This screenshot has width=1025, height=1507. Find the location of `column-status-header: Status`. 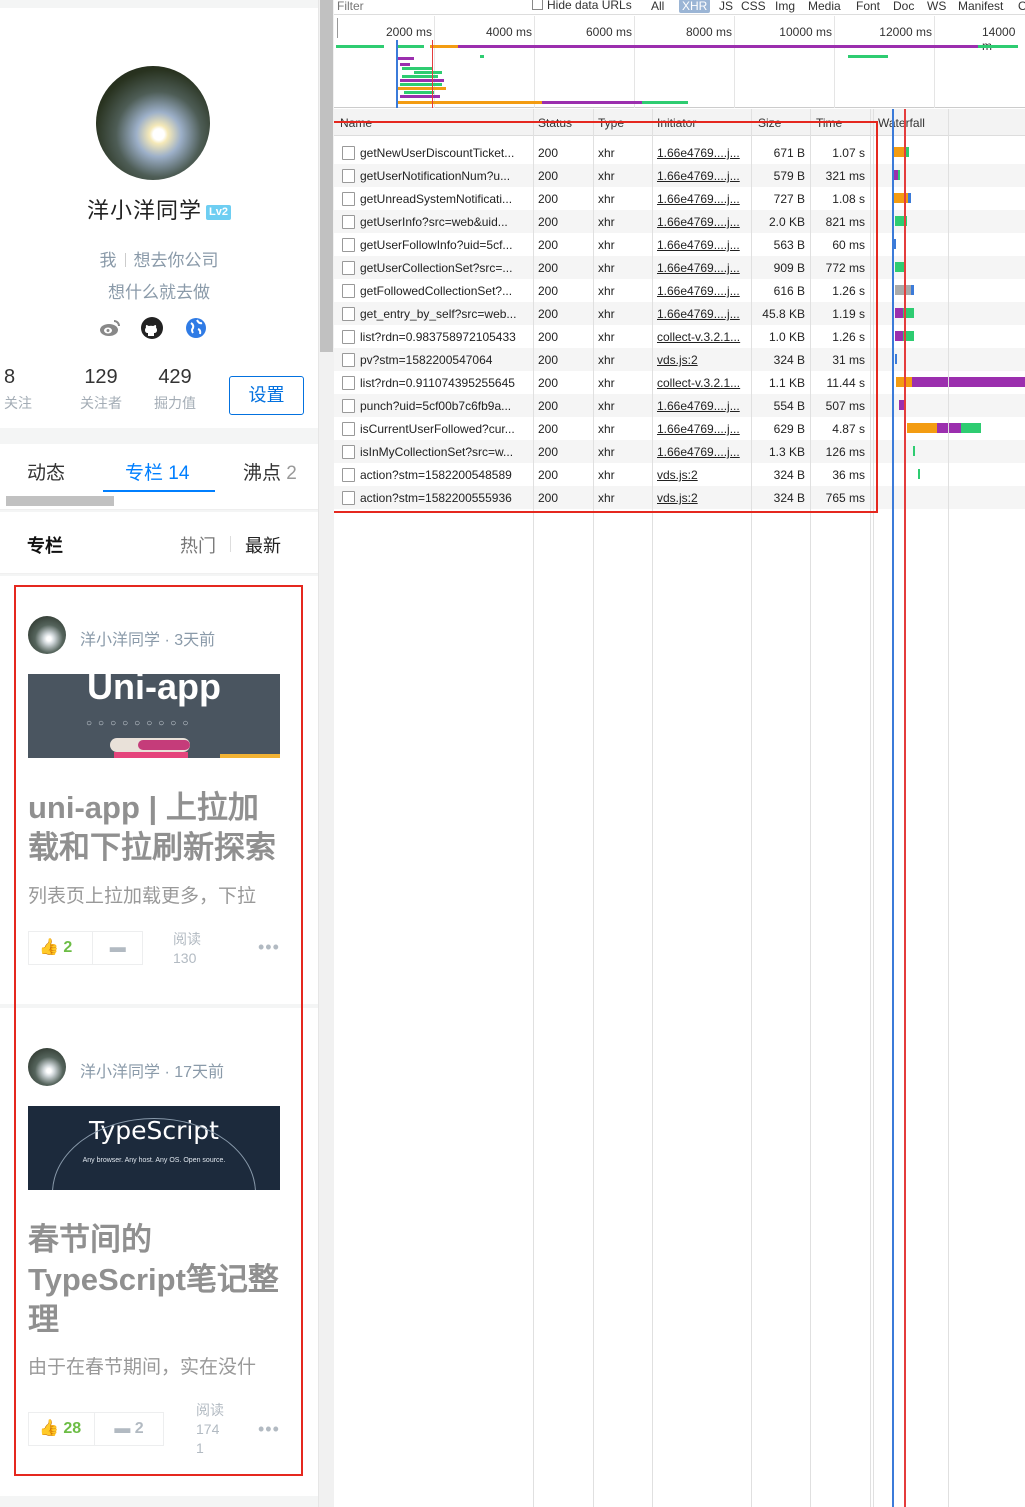

column-status-header: Status is located at coordinates (555, 123).